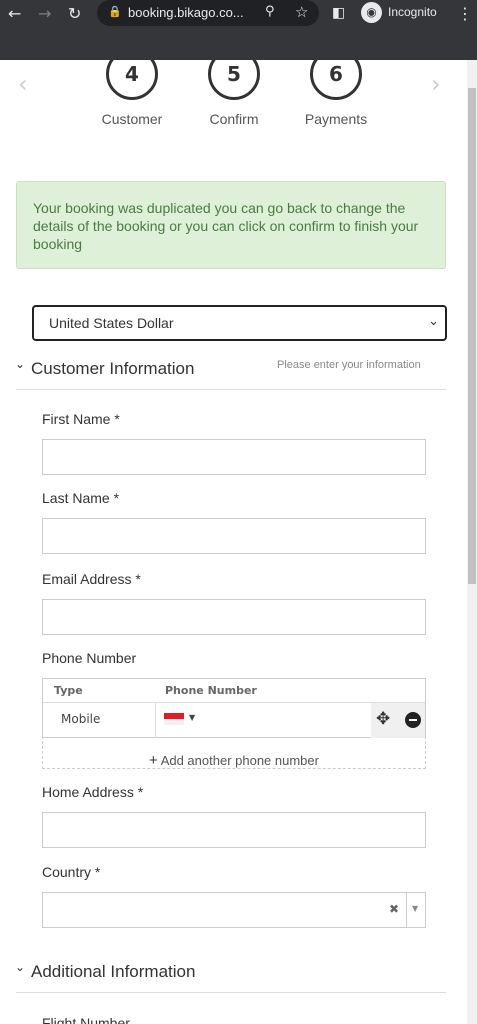 Image resolution: width=477 pixels, height=1024 pixels. What do you see at coordinates (91, 579) in the screenshot?
I see `email-label: Email Address *` at bounding box center [91, 579].